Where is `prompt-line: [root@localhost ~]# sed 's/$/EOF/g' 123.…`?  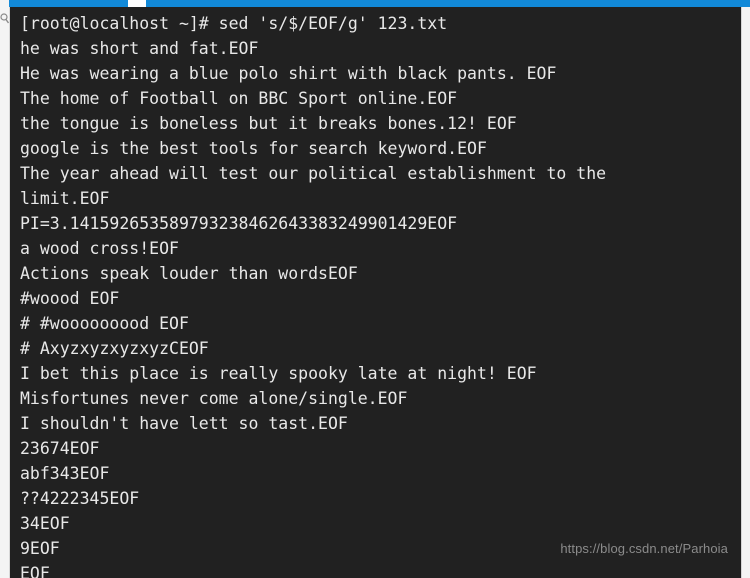
prompt-line: [root@localhost ~]# sed 's/$/EOF/g' 123.… is located at coordinates (234, 23).